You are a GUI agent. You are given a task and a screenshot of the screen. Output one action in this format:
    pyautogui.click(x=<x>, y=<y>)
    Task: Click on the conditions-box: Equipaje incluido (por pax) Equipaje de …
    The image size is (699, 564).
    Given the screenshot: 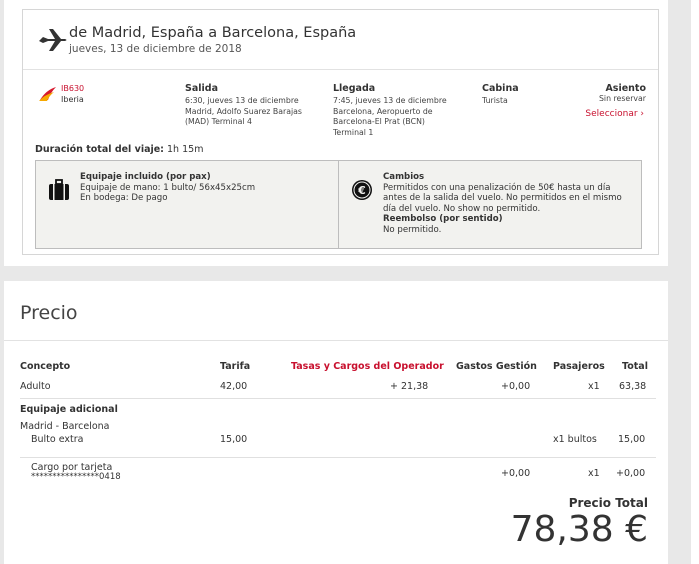 What is the action you would take?
    pyautogui.click(x=338, y=204)
    